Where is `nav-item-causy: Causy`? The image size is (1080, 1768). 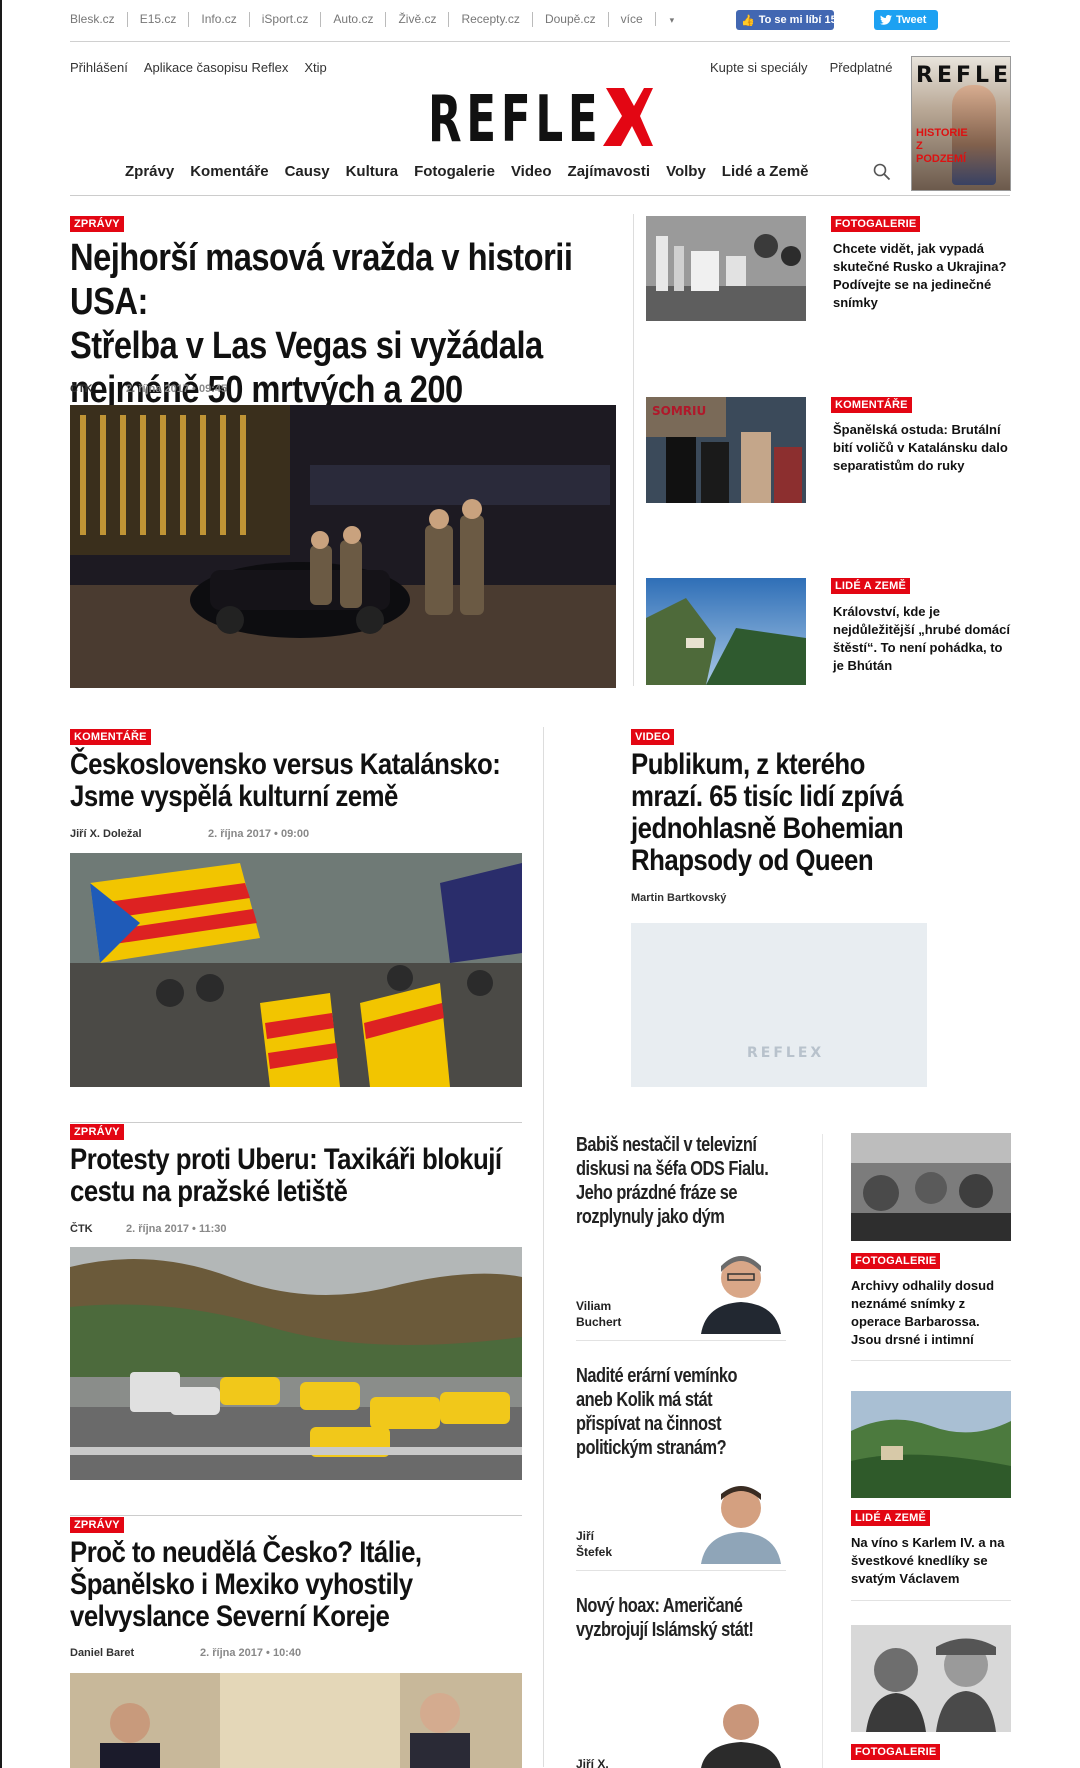 nav-item-causy: Causy is located at coordinates (307, 171).